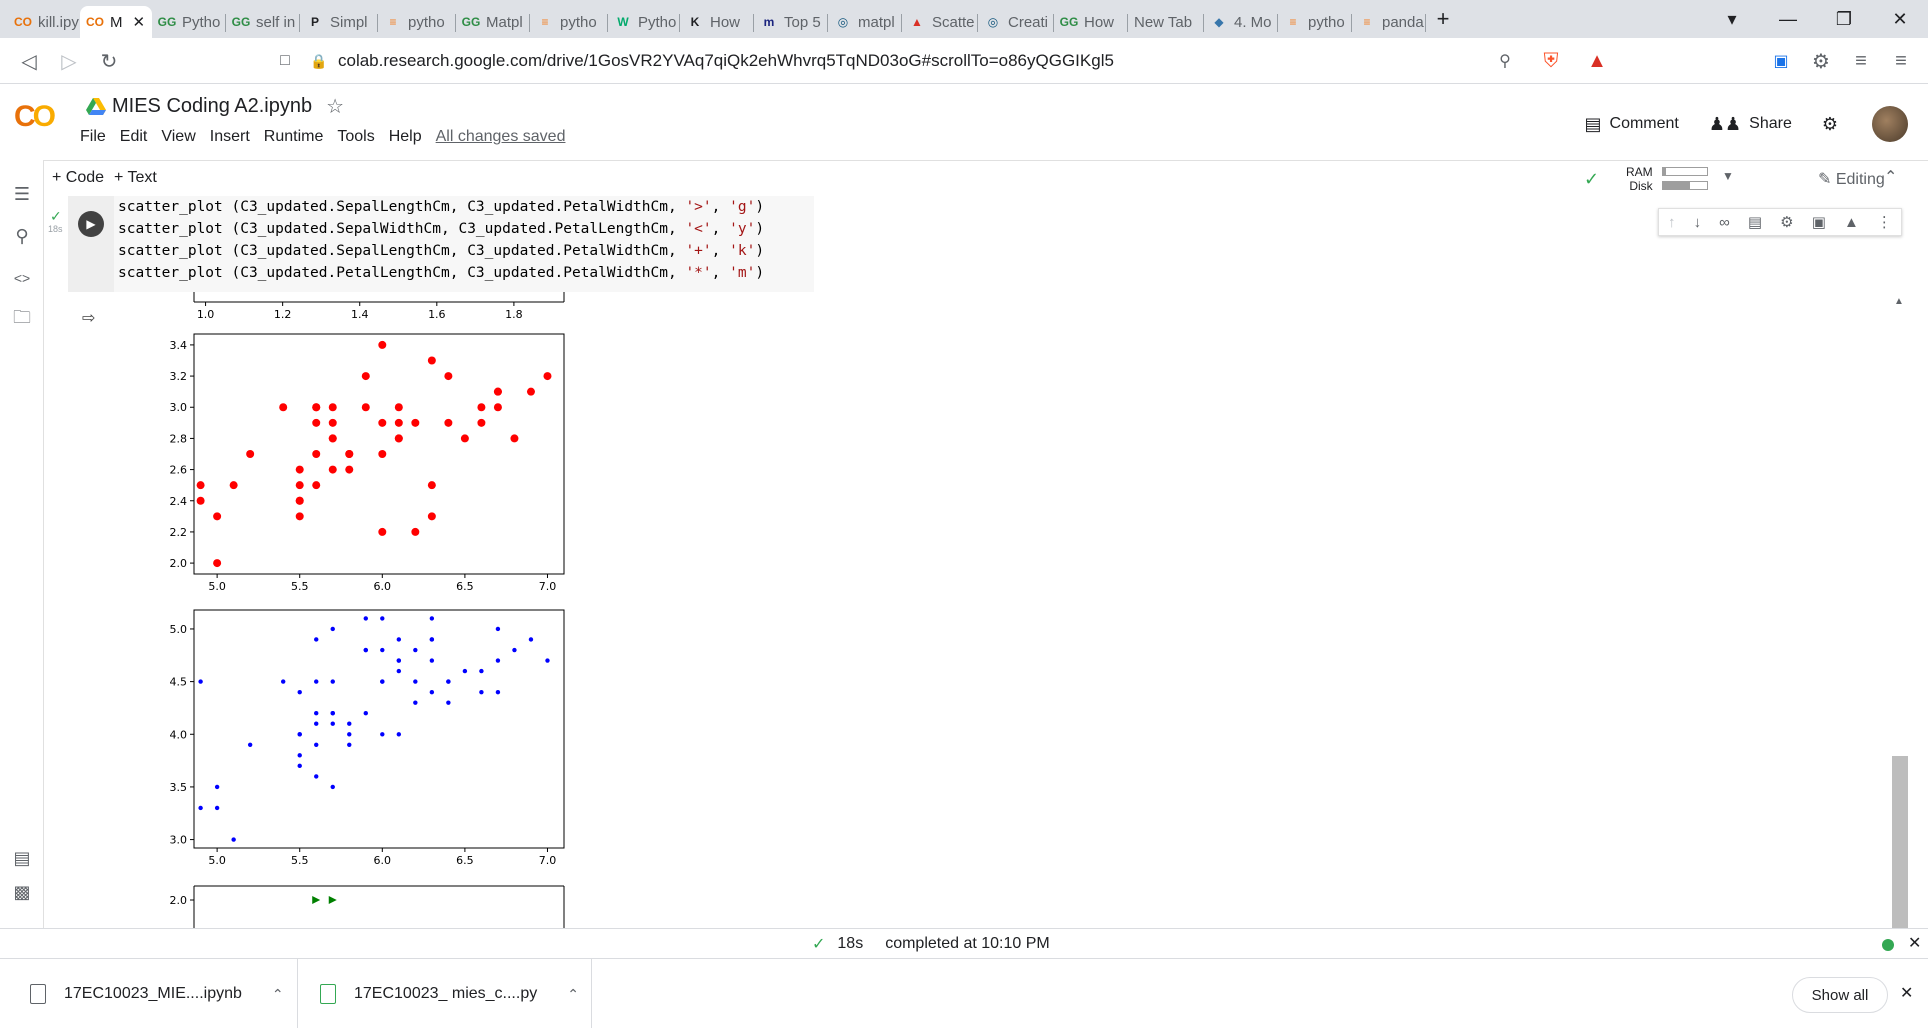 The height and width of the screenshot is (1028, 1928). Describe the element at coordinates (1901, 61) in the screenshot. I see `menu-icon: ≡` at that location.